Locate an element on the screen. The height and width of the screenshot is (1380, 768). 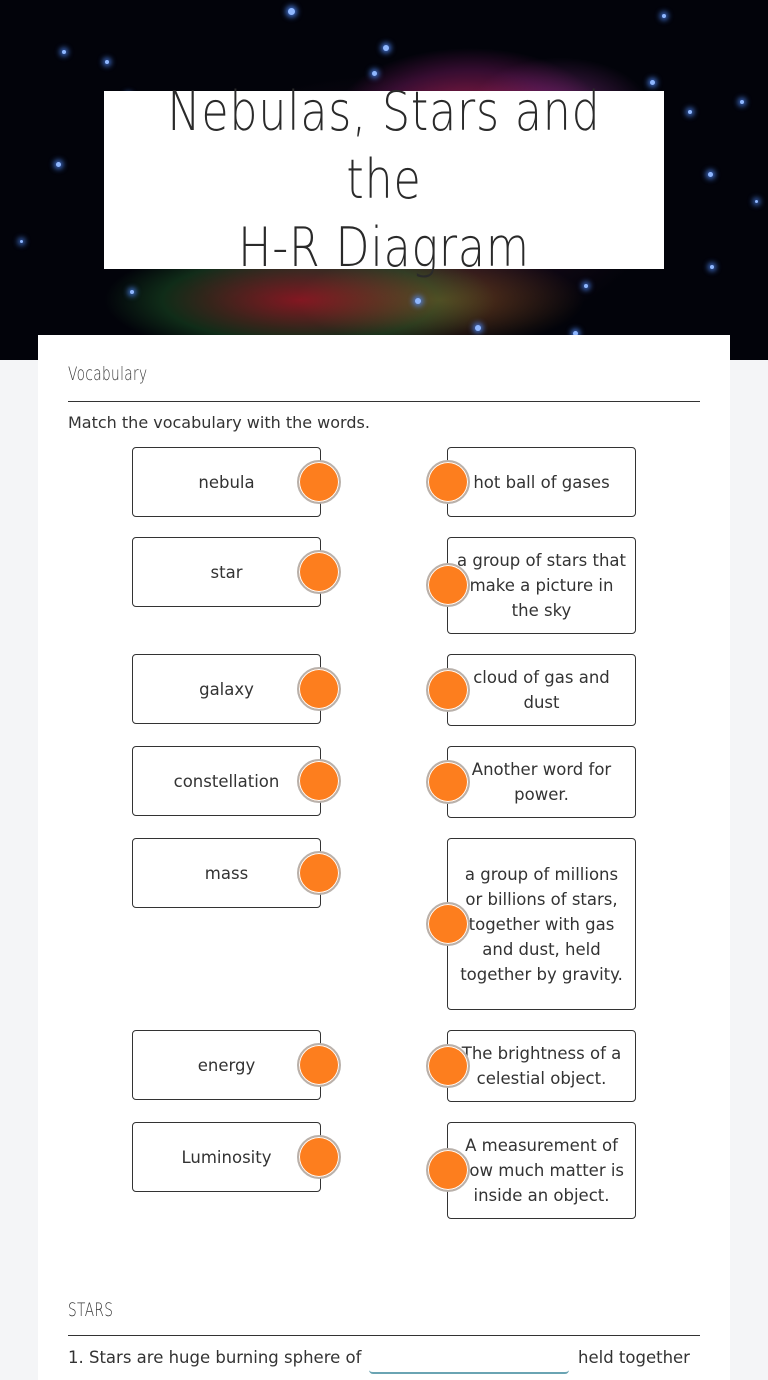
term-label: nebula is located at coordinates (226, 482).